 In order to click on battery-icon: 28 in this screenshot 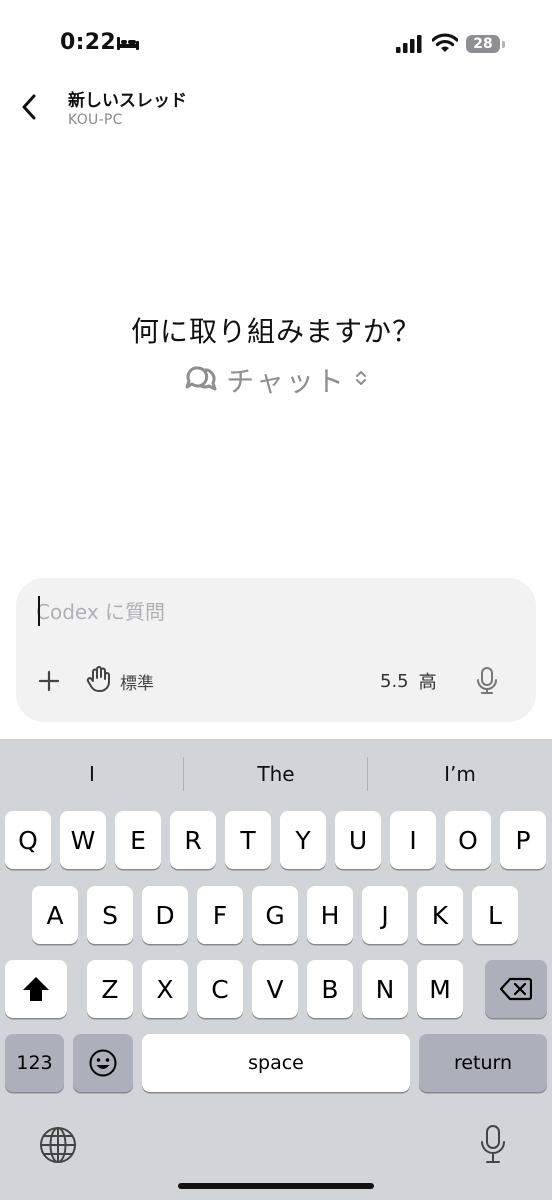, I will do `click(483, 44)`.